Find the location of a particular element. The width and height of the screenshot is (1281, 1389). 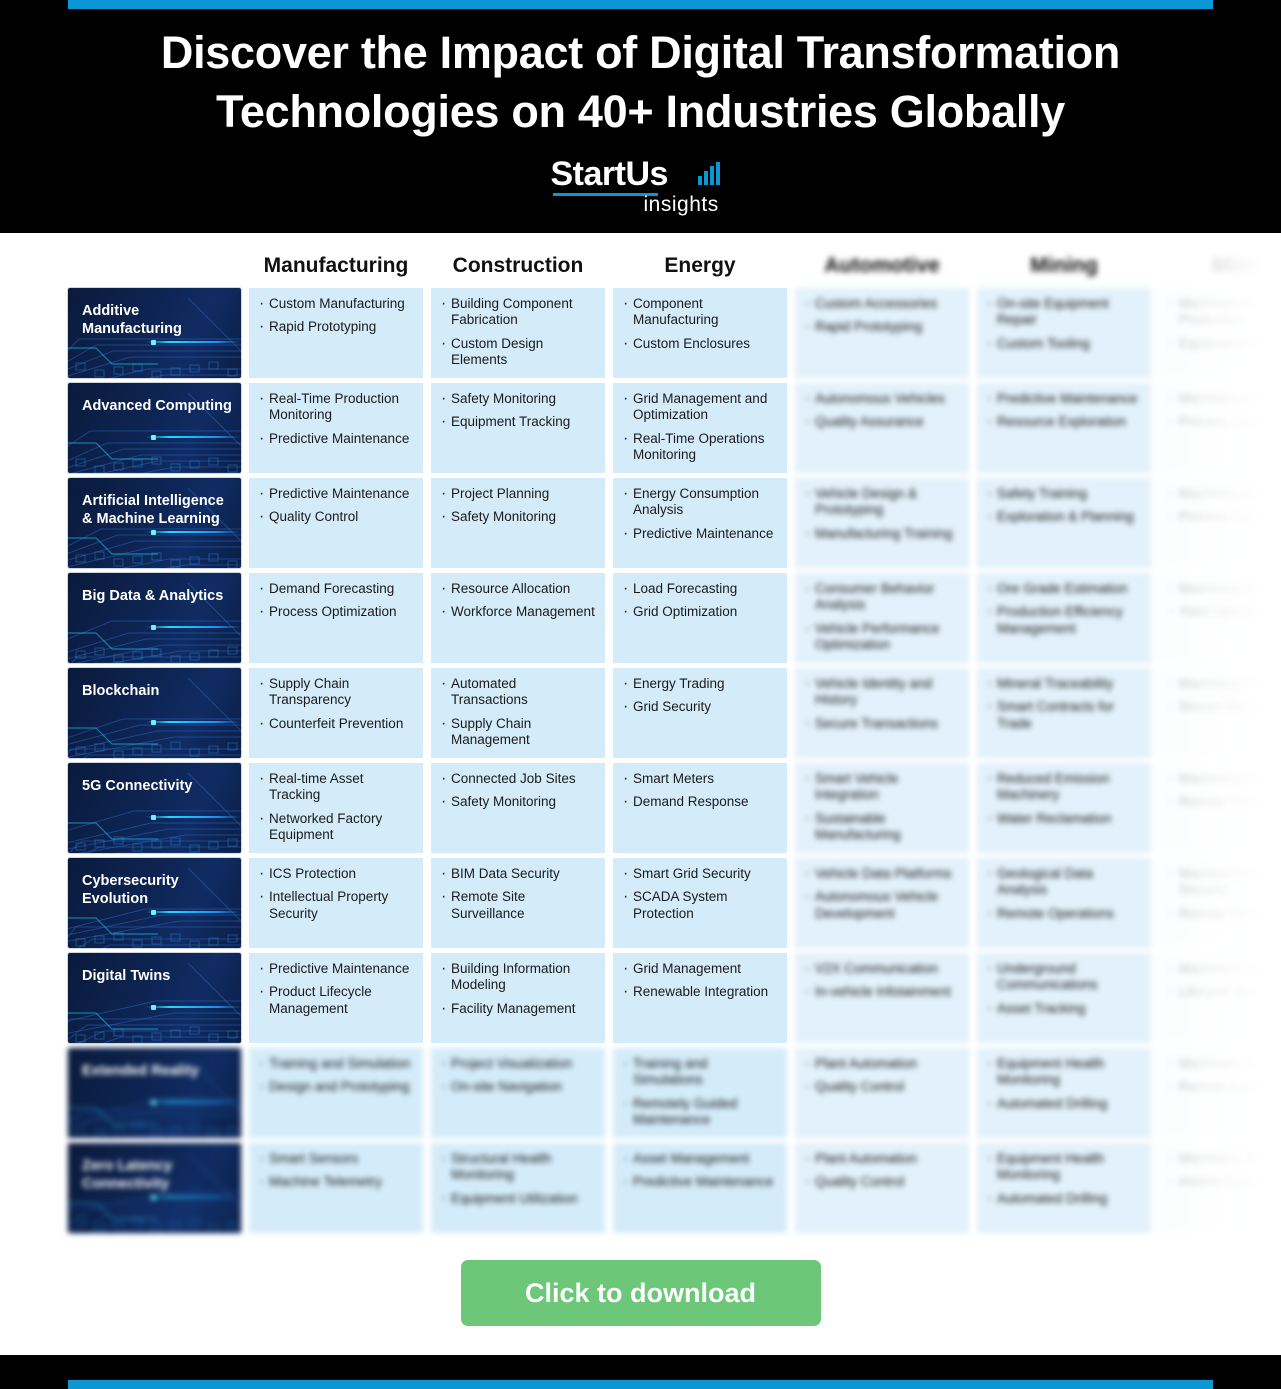

logo-wordmark: StartUs is located at coordinates (609, 174).